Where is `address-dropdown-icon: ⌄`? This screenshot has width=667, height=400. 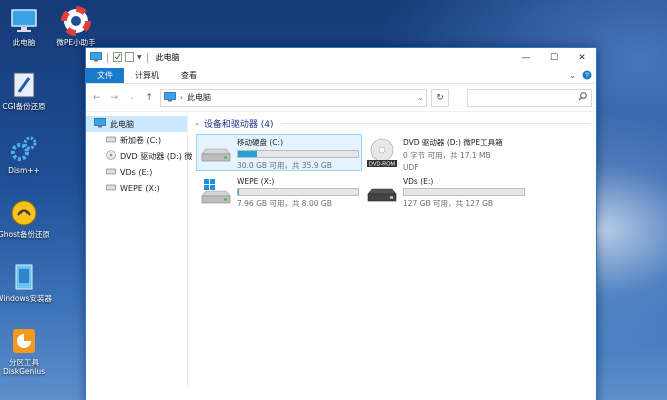
address-dropdown-icon: ⌄ is located at coordinates (421, 98).